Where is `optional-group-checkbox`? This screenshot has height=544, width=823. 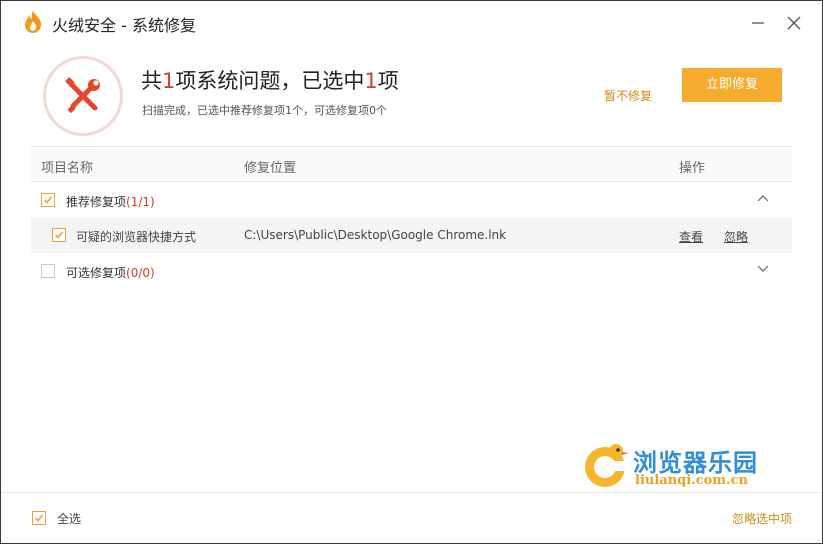
optional-group-checkbox is located at coordinates (48, 271).